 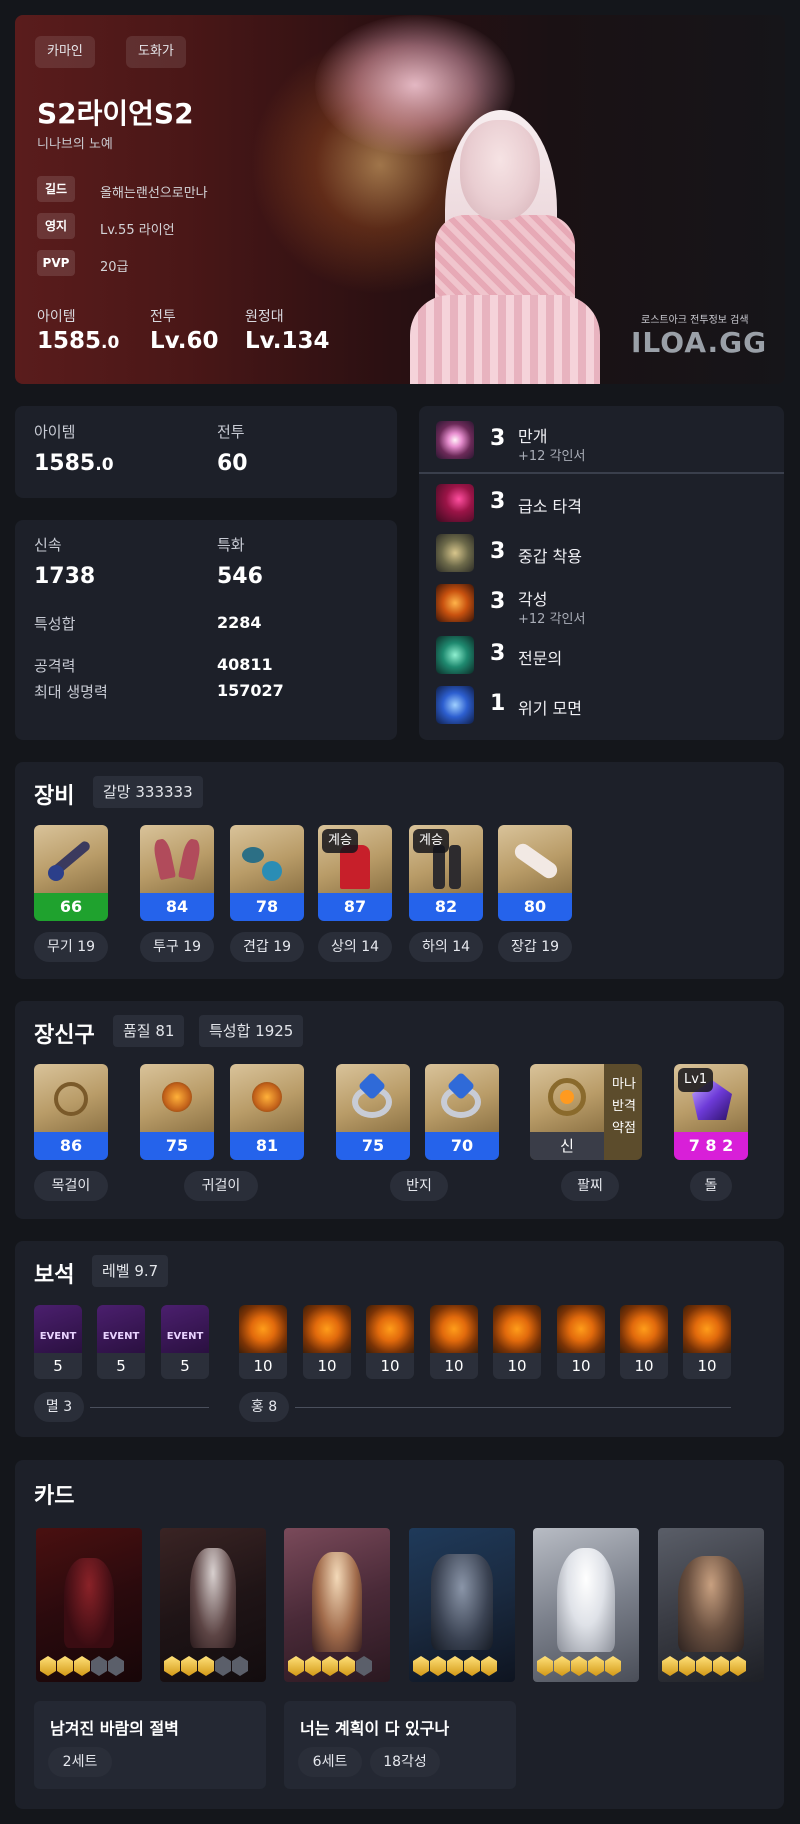 What do you see at coordinates (586, 1112) in the screenshot?
I see `bracelet-item: 신 마나 반격 약점` at bounding box center [586, 1112].